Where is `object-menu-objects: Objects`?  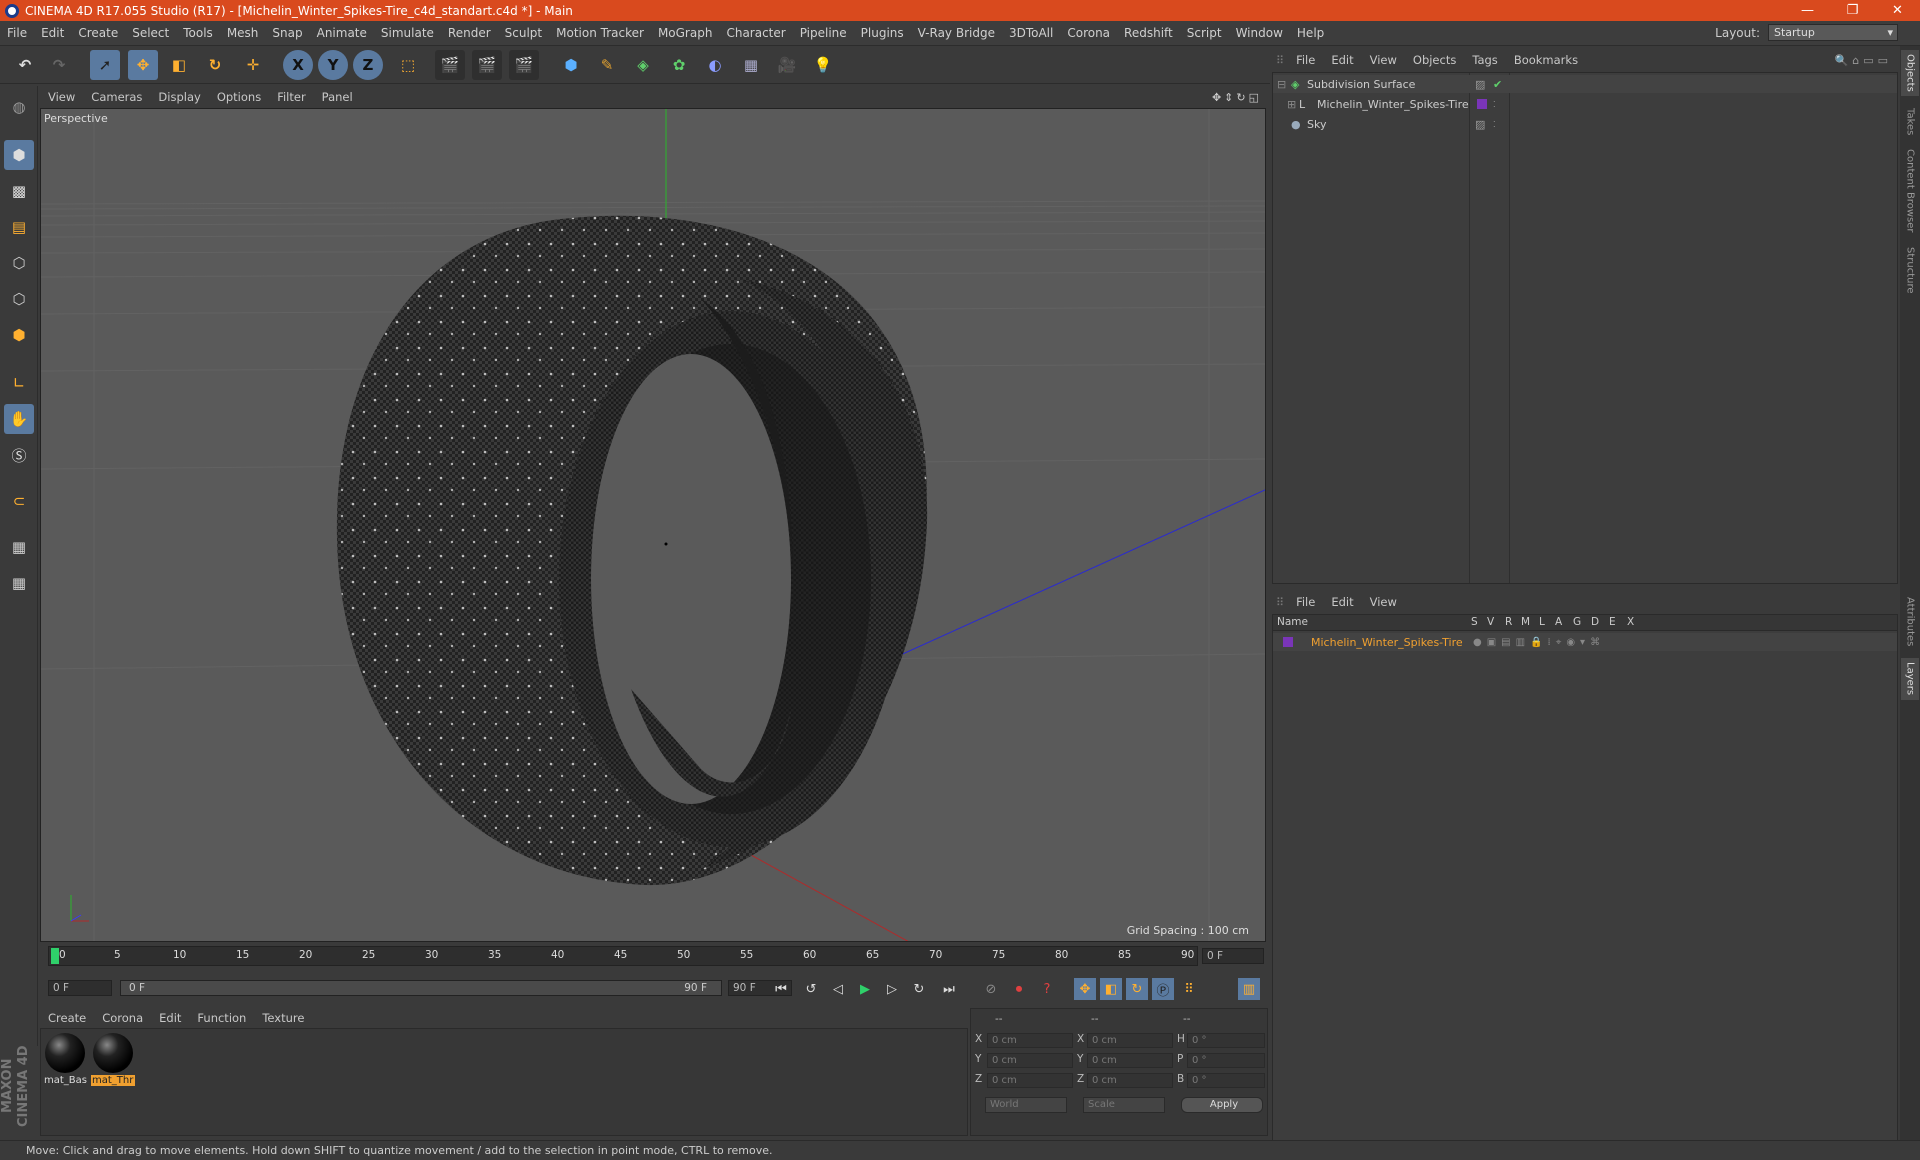
object-menu-objects: Objects is located at coordinates (1434, 60).